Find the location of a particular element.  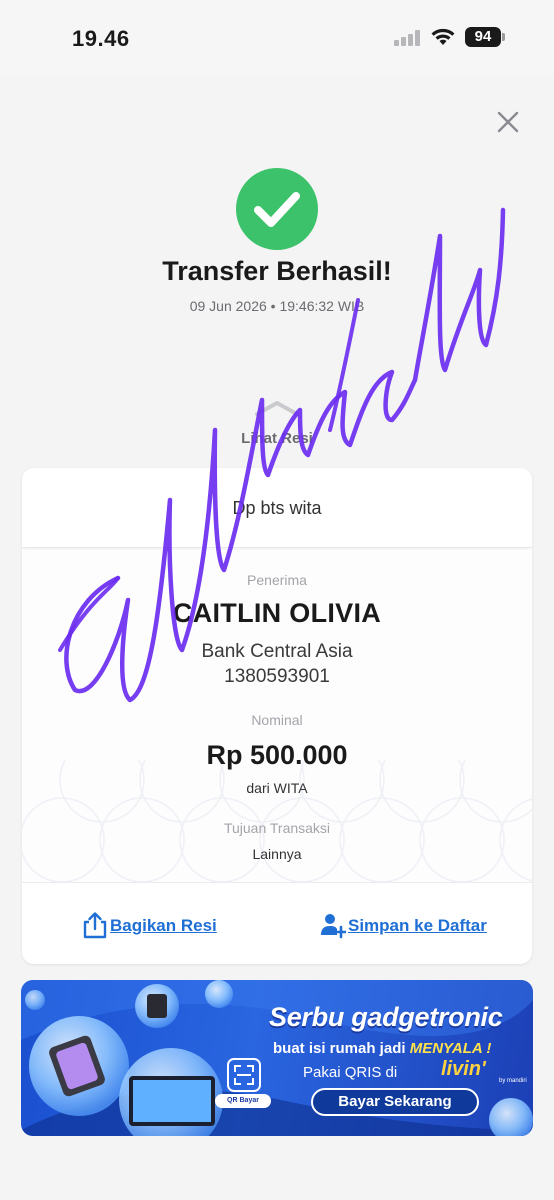

status-time: 19.46 is located at coordinates (101, 38).